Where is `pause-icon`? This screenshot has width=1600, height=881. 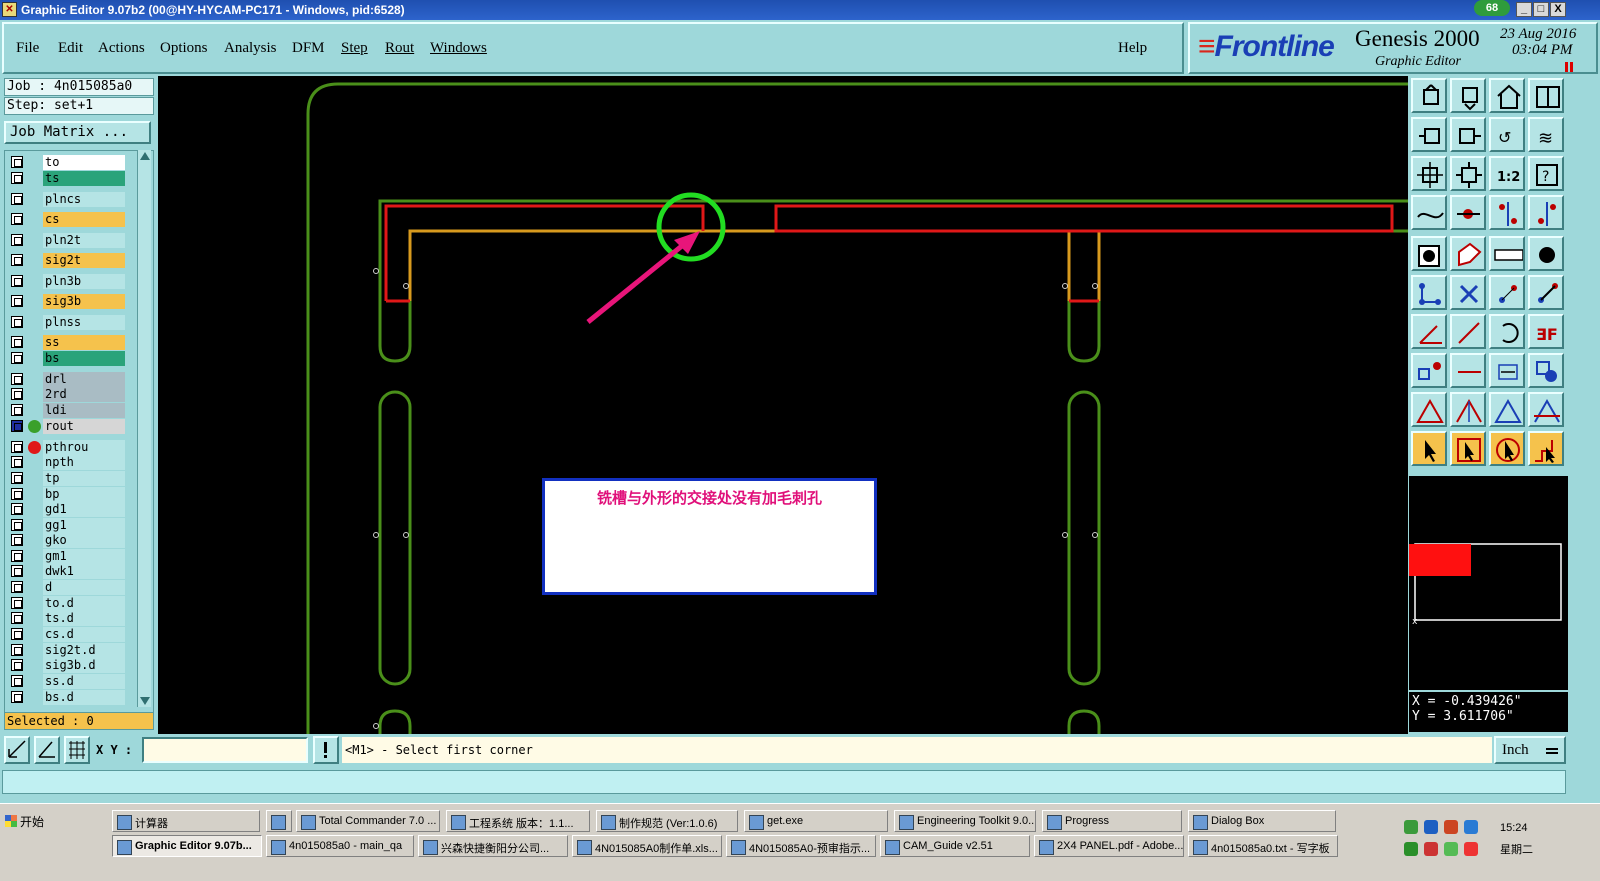 pause-icon is located at coordinates (1566, 67).